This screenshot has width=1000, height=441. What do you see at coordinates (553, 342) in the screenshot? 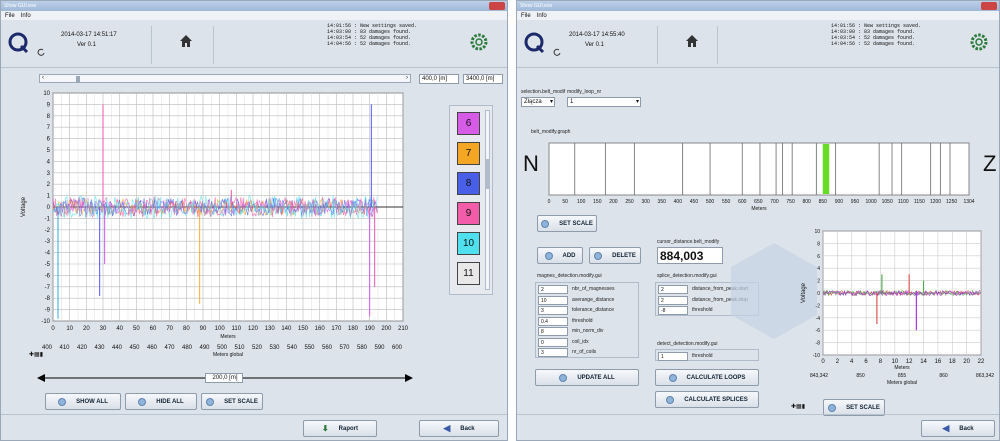
I see `param-value-field: 0` at bounding box center [553, 342].